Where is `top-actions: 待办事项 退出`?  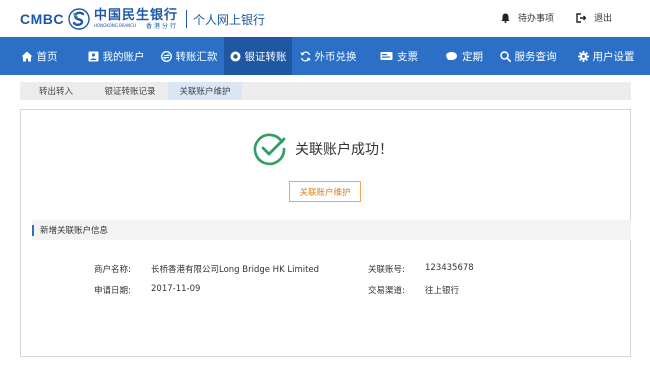 top-actions: 待办事项 退出 is located at coordinates (556, 17).